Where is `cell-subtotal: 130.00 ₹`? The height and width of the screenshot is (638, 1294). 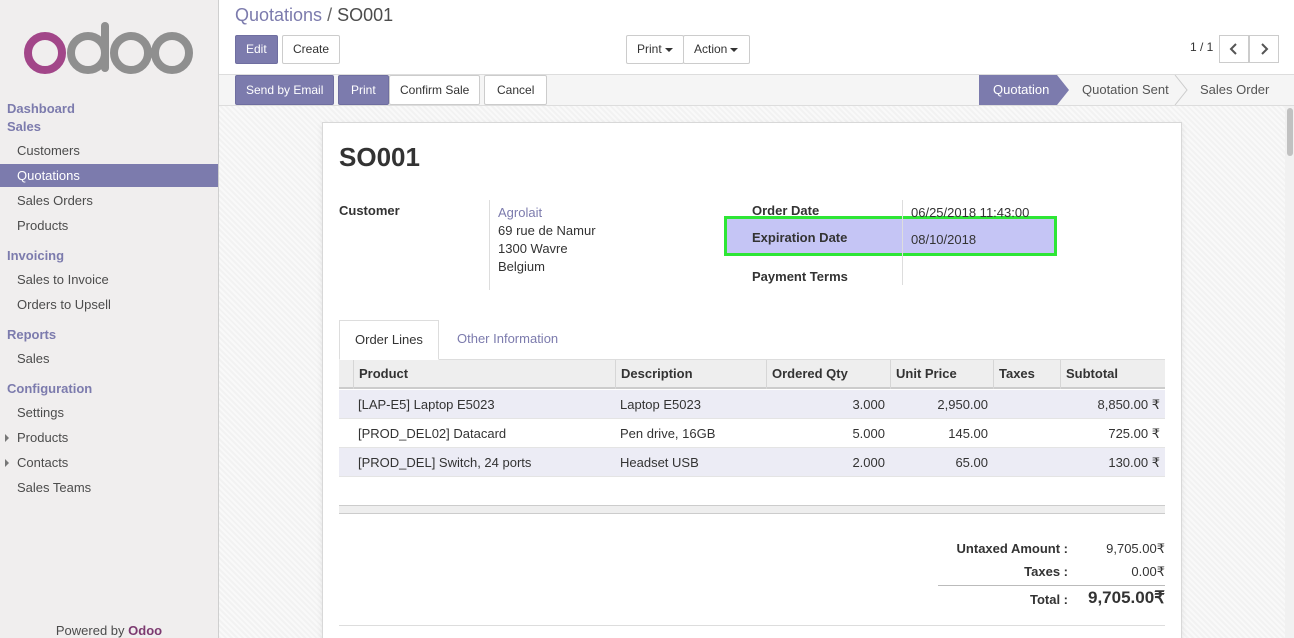
cell-subtotal: 130.00 ₹ is located at coordinates (1134, 462).